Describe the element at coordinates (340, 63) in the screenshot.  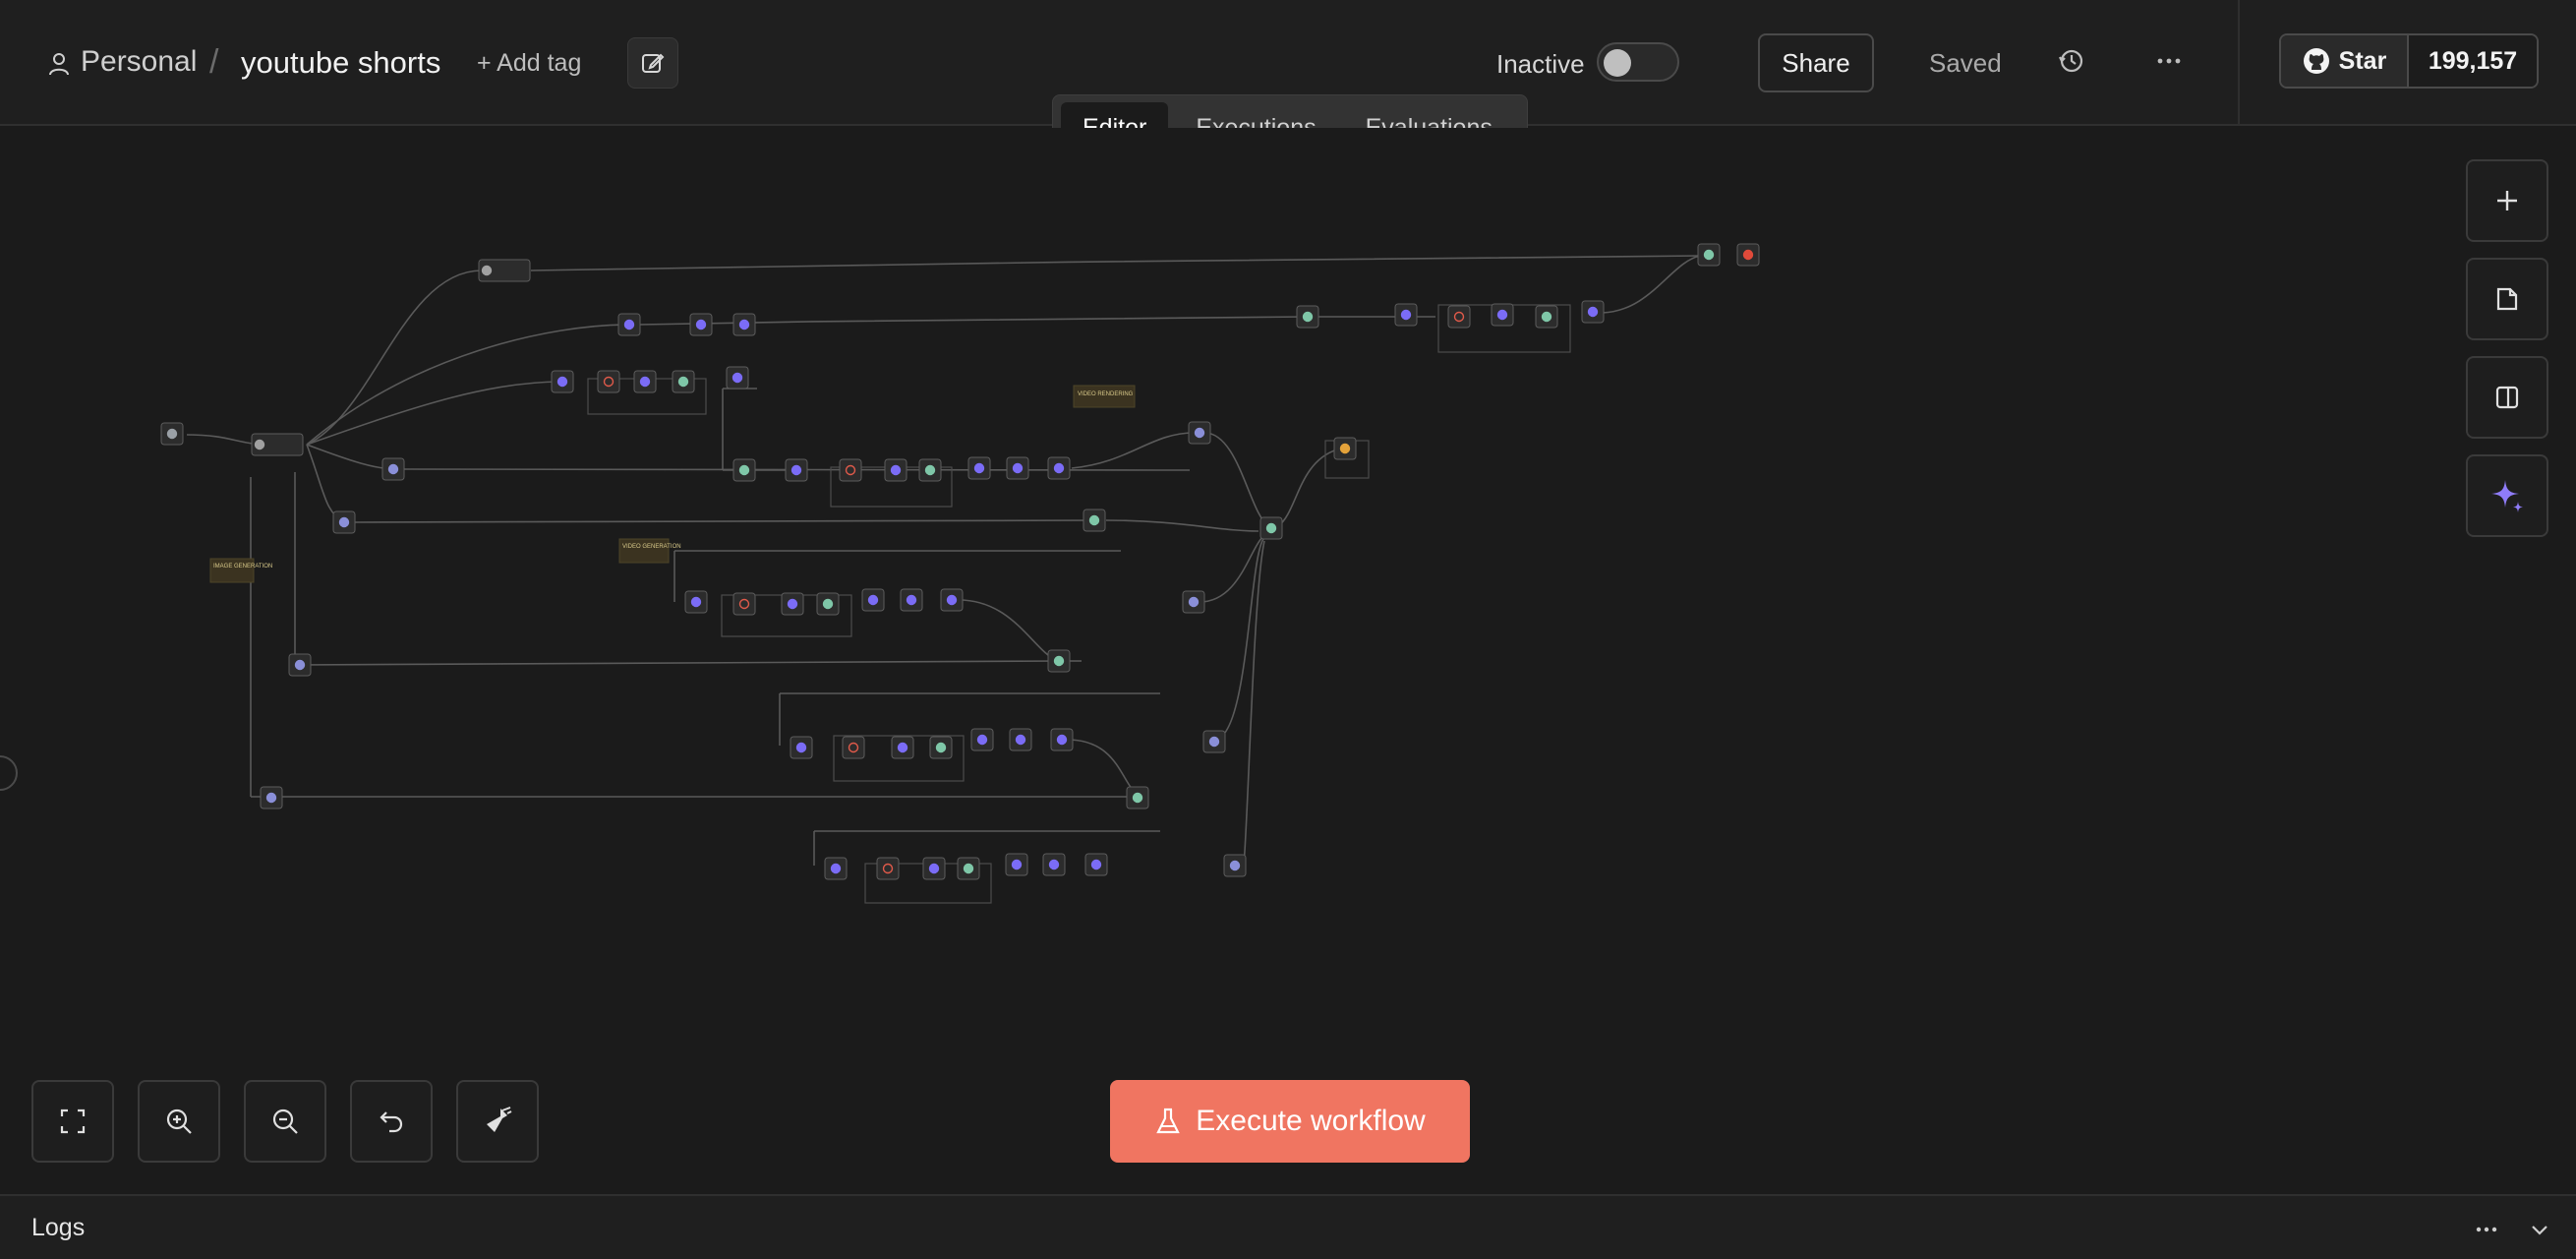
I see `workflow-name: youtube shorts` at that location.